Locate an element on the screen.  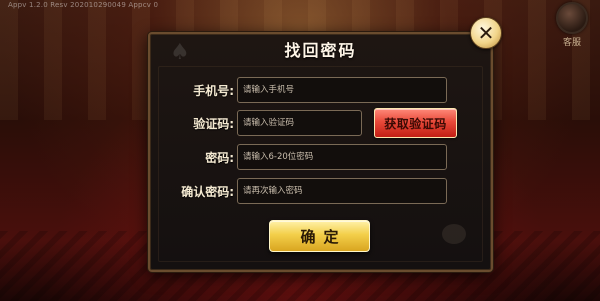
customer-service-button: 客服 is located at coordinates (572, 25).